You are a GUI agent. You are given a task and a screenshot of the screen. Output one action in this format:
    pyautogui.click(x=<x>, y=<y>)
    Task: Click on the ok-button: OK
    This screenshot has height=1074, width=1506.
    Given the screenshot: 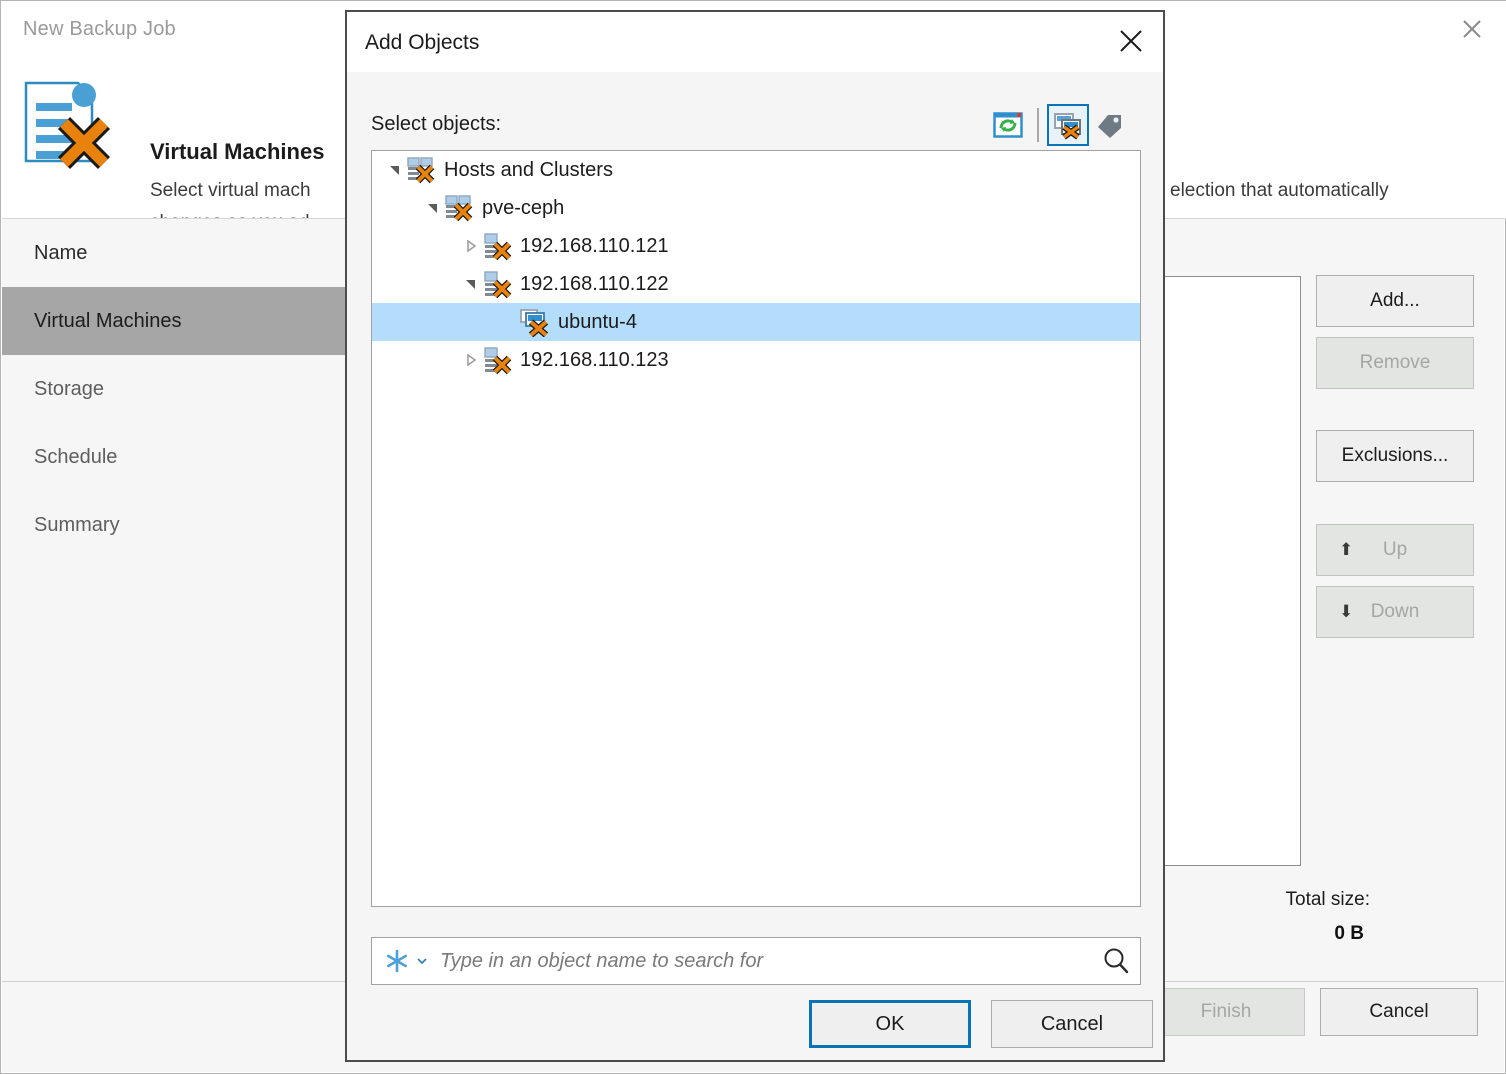 What is the action you would take?
    pyautogui.click(x=890, y=1024)
    